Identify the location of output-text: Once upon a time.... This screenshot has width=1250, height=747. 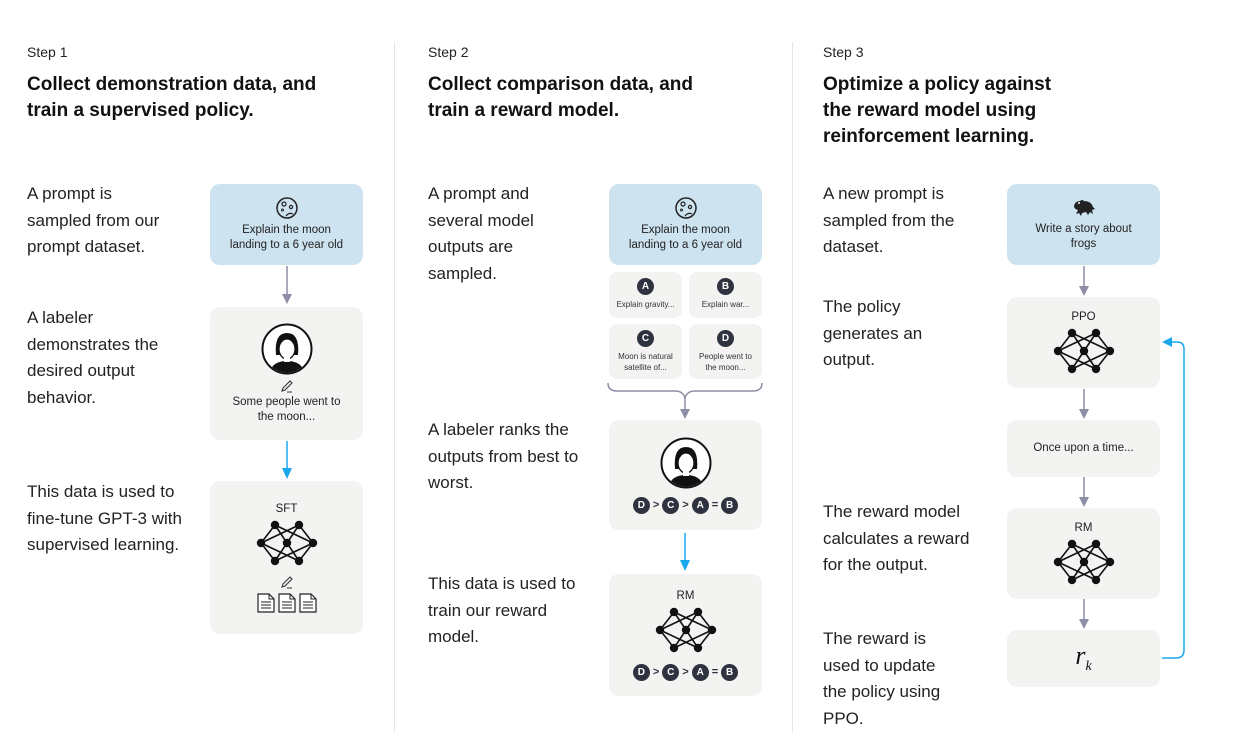
(1083, 448).